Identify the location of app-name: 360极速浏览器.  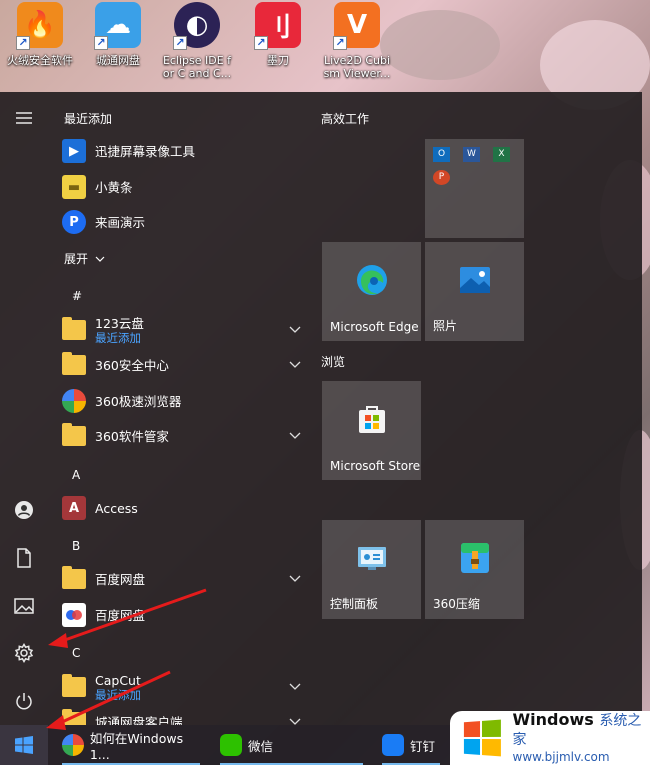
(138, 401).